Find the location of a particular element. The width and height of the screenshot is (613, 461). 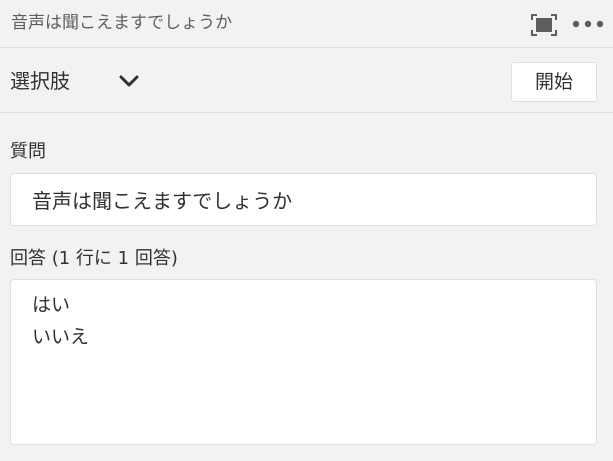

answers-label: 回答 (1 行に 1 回答) is located at coordinates (94, 258).